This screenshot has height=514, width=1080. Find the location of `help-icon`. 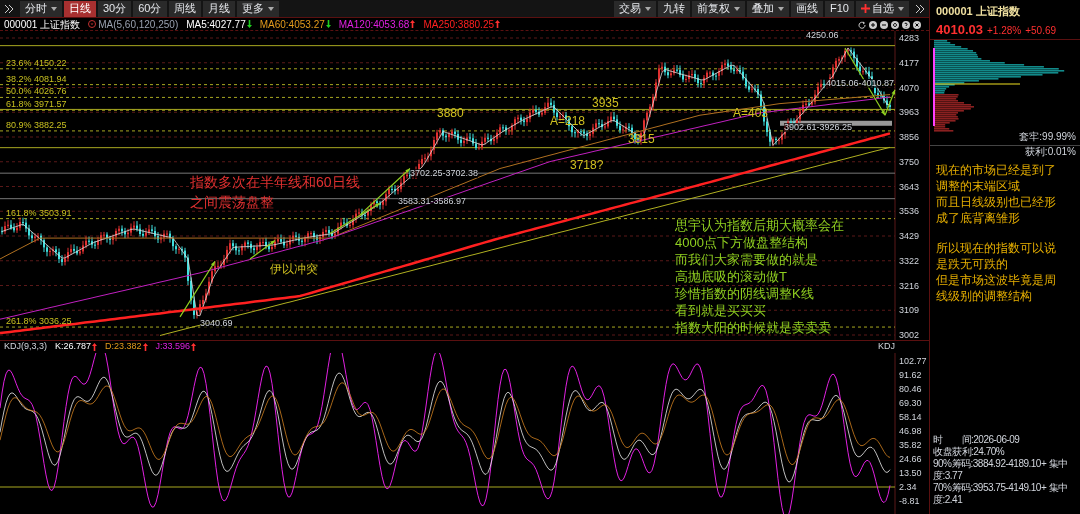

help-icon is located at coordinates (906, 25).